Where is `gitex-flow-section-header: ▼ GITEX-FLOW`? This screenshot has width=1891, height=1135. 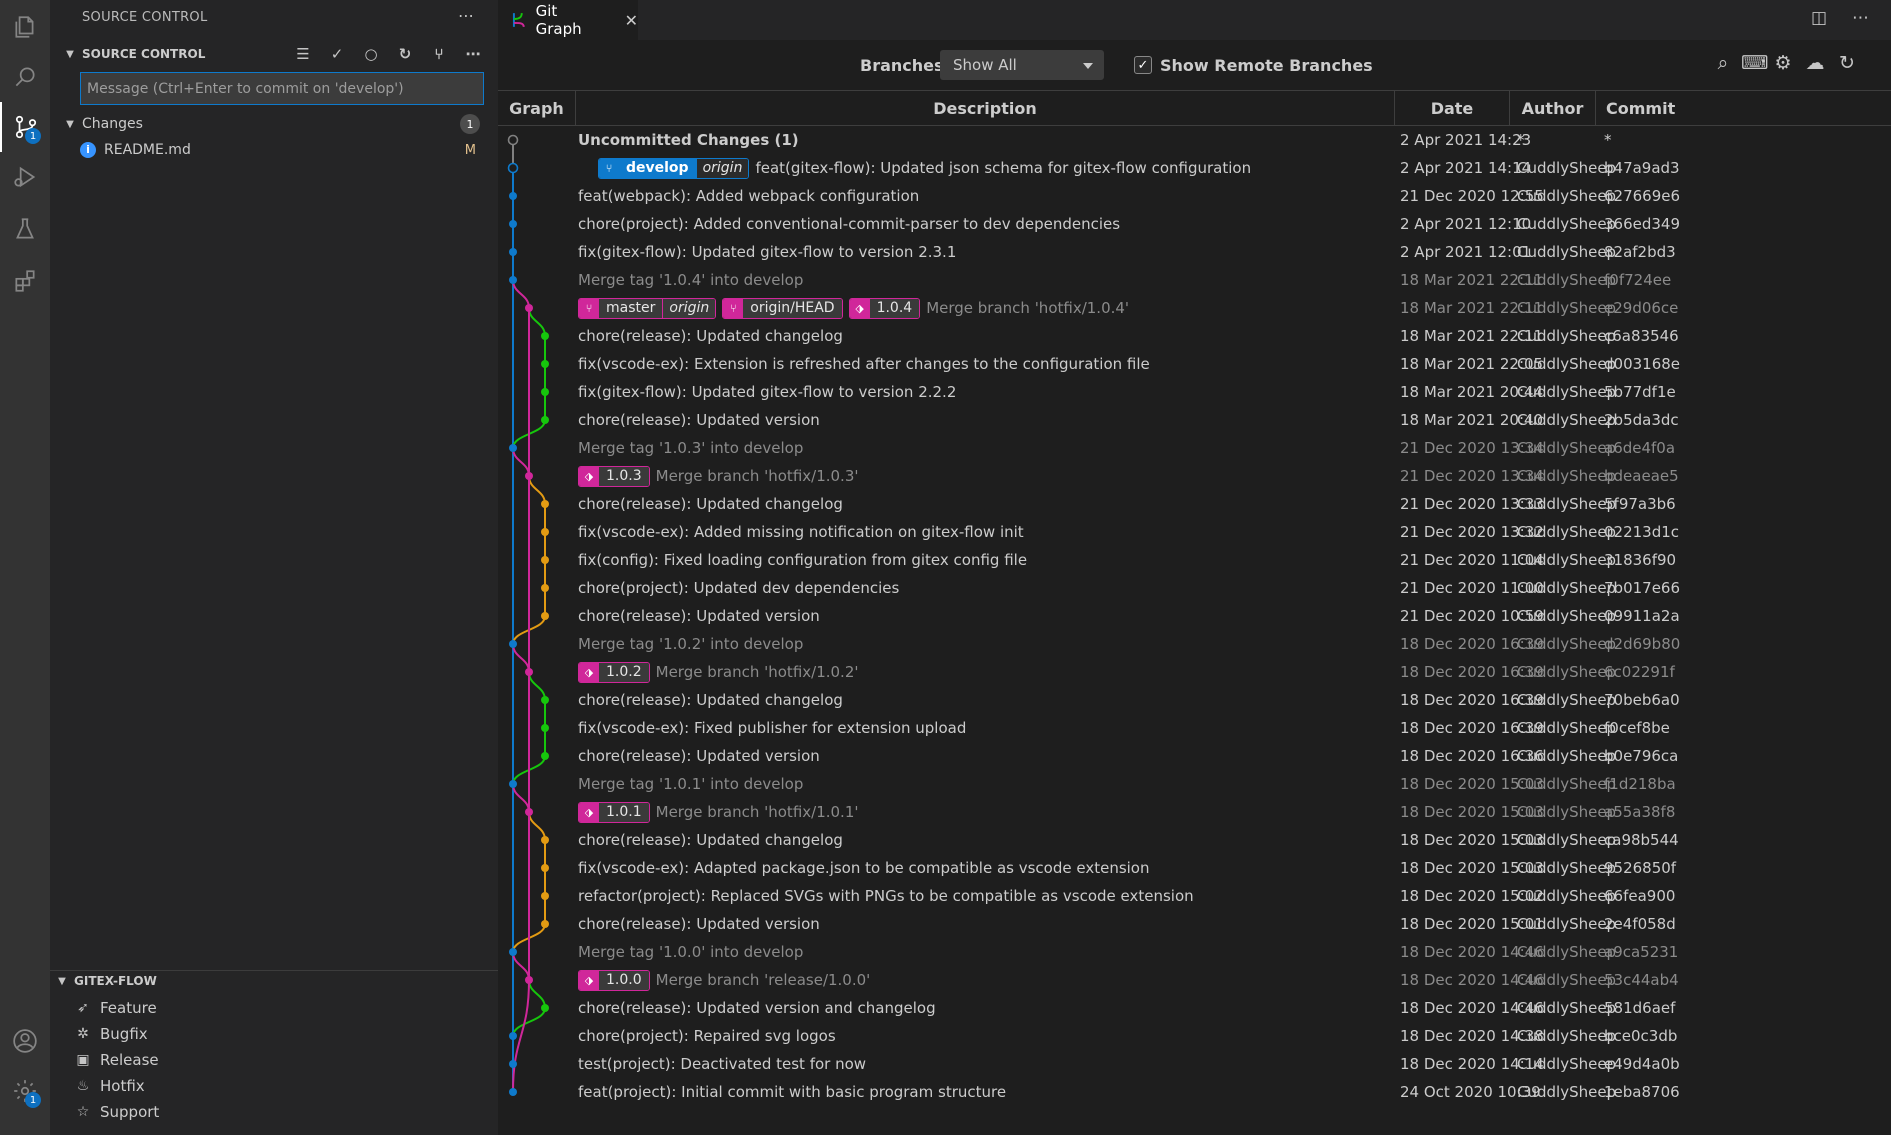 gitex-flow-section-header: ▼ GITEX-FLOW is located at coordinates (274, 981).